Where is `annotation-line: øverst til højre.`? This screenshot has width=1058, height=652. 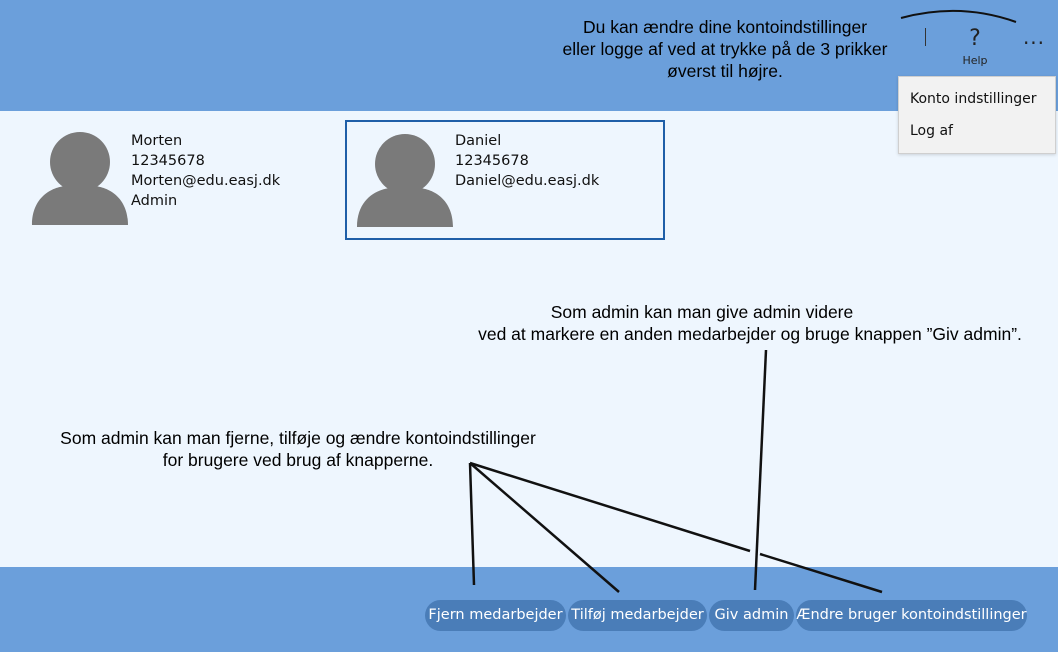 annotation-line: øverst til højre. is located at coordinates (725, 71).